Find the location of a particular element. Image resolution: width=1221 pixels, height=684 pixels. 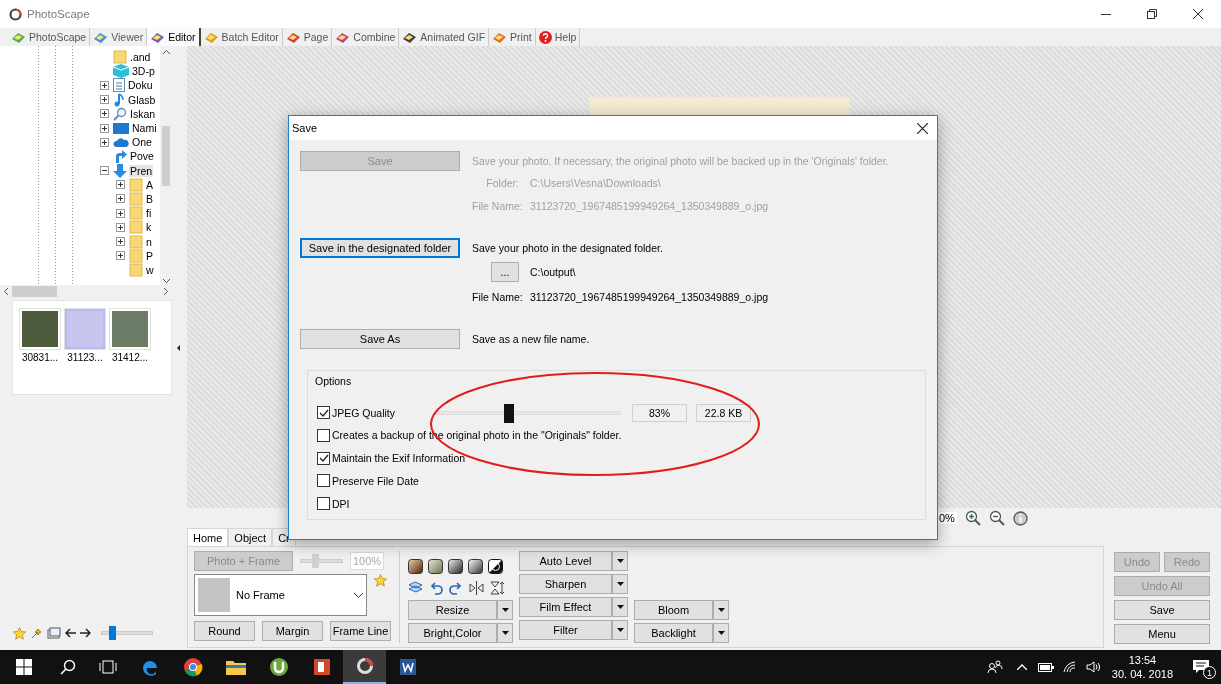

notifications-button: 1 is located at coordinates (1201, 667).